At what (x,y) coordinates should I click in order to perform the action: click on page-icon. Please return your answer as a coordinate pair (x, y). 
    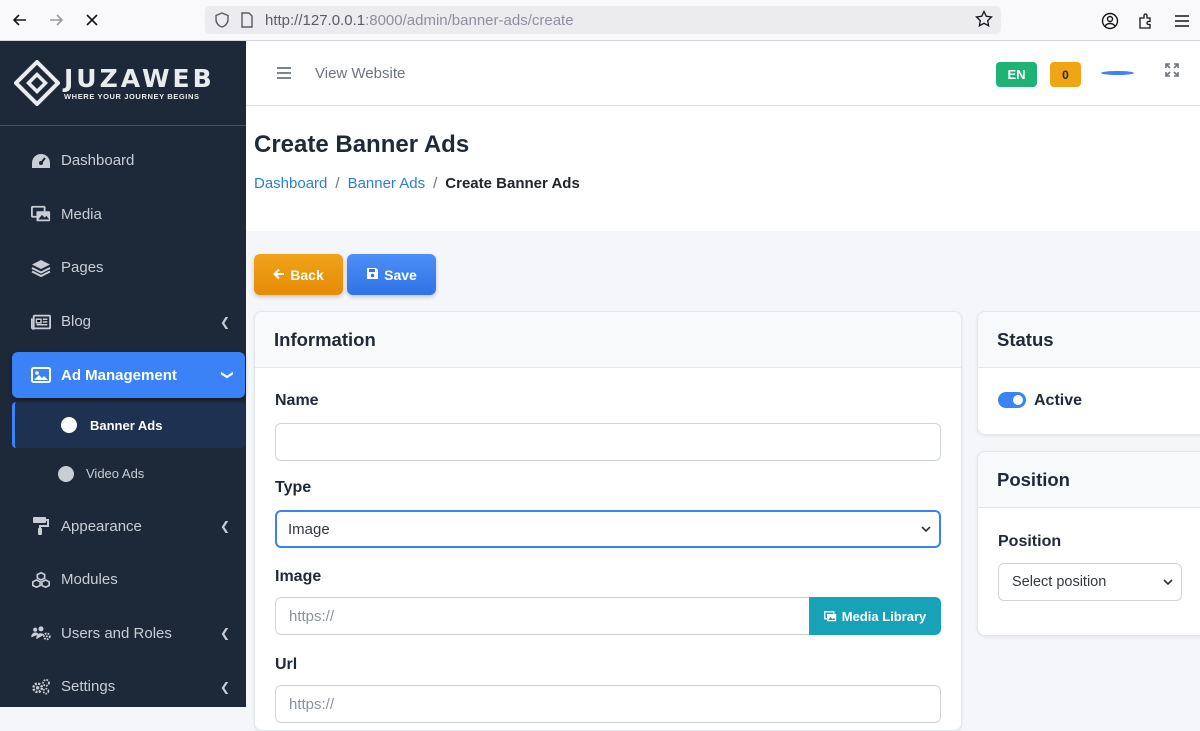
    Looking at the image, I should click on (247, 22).